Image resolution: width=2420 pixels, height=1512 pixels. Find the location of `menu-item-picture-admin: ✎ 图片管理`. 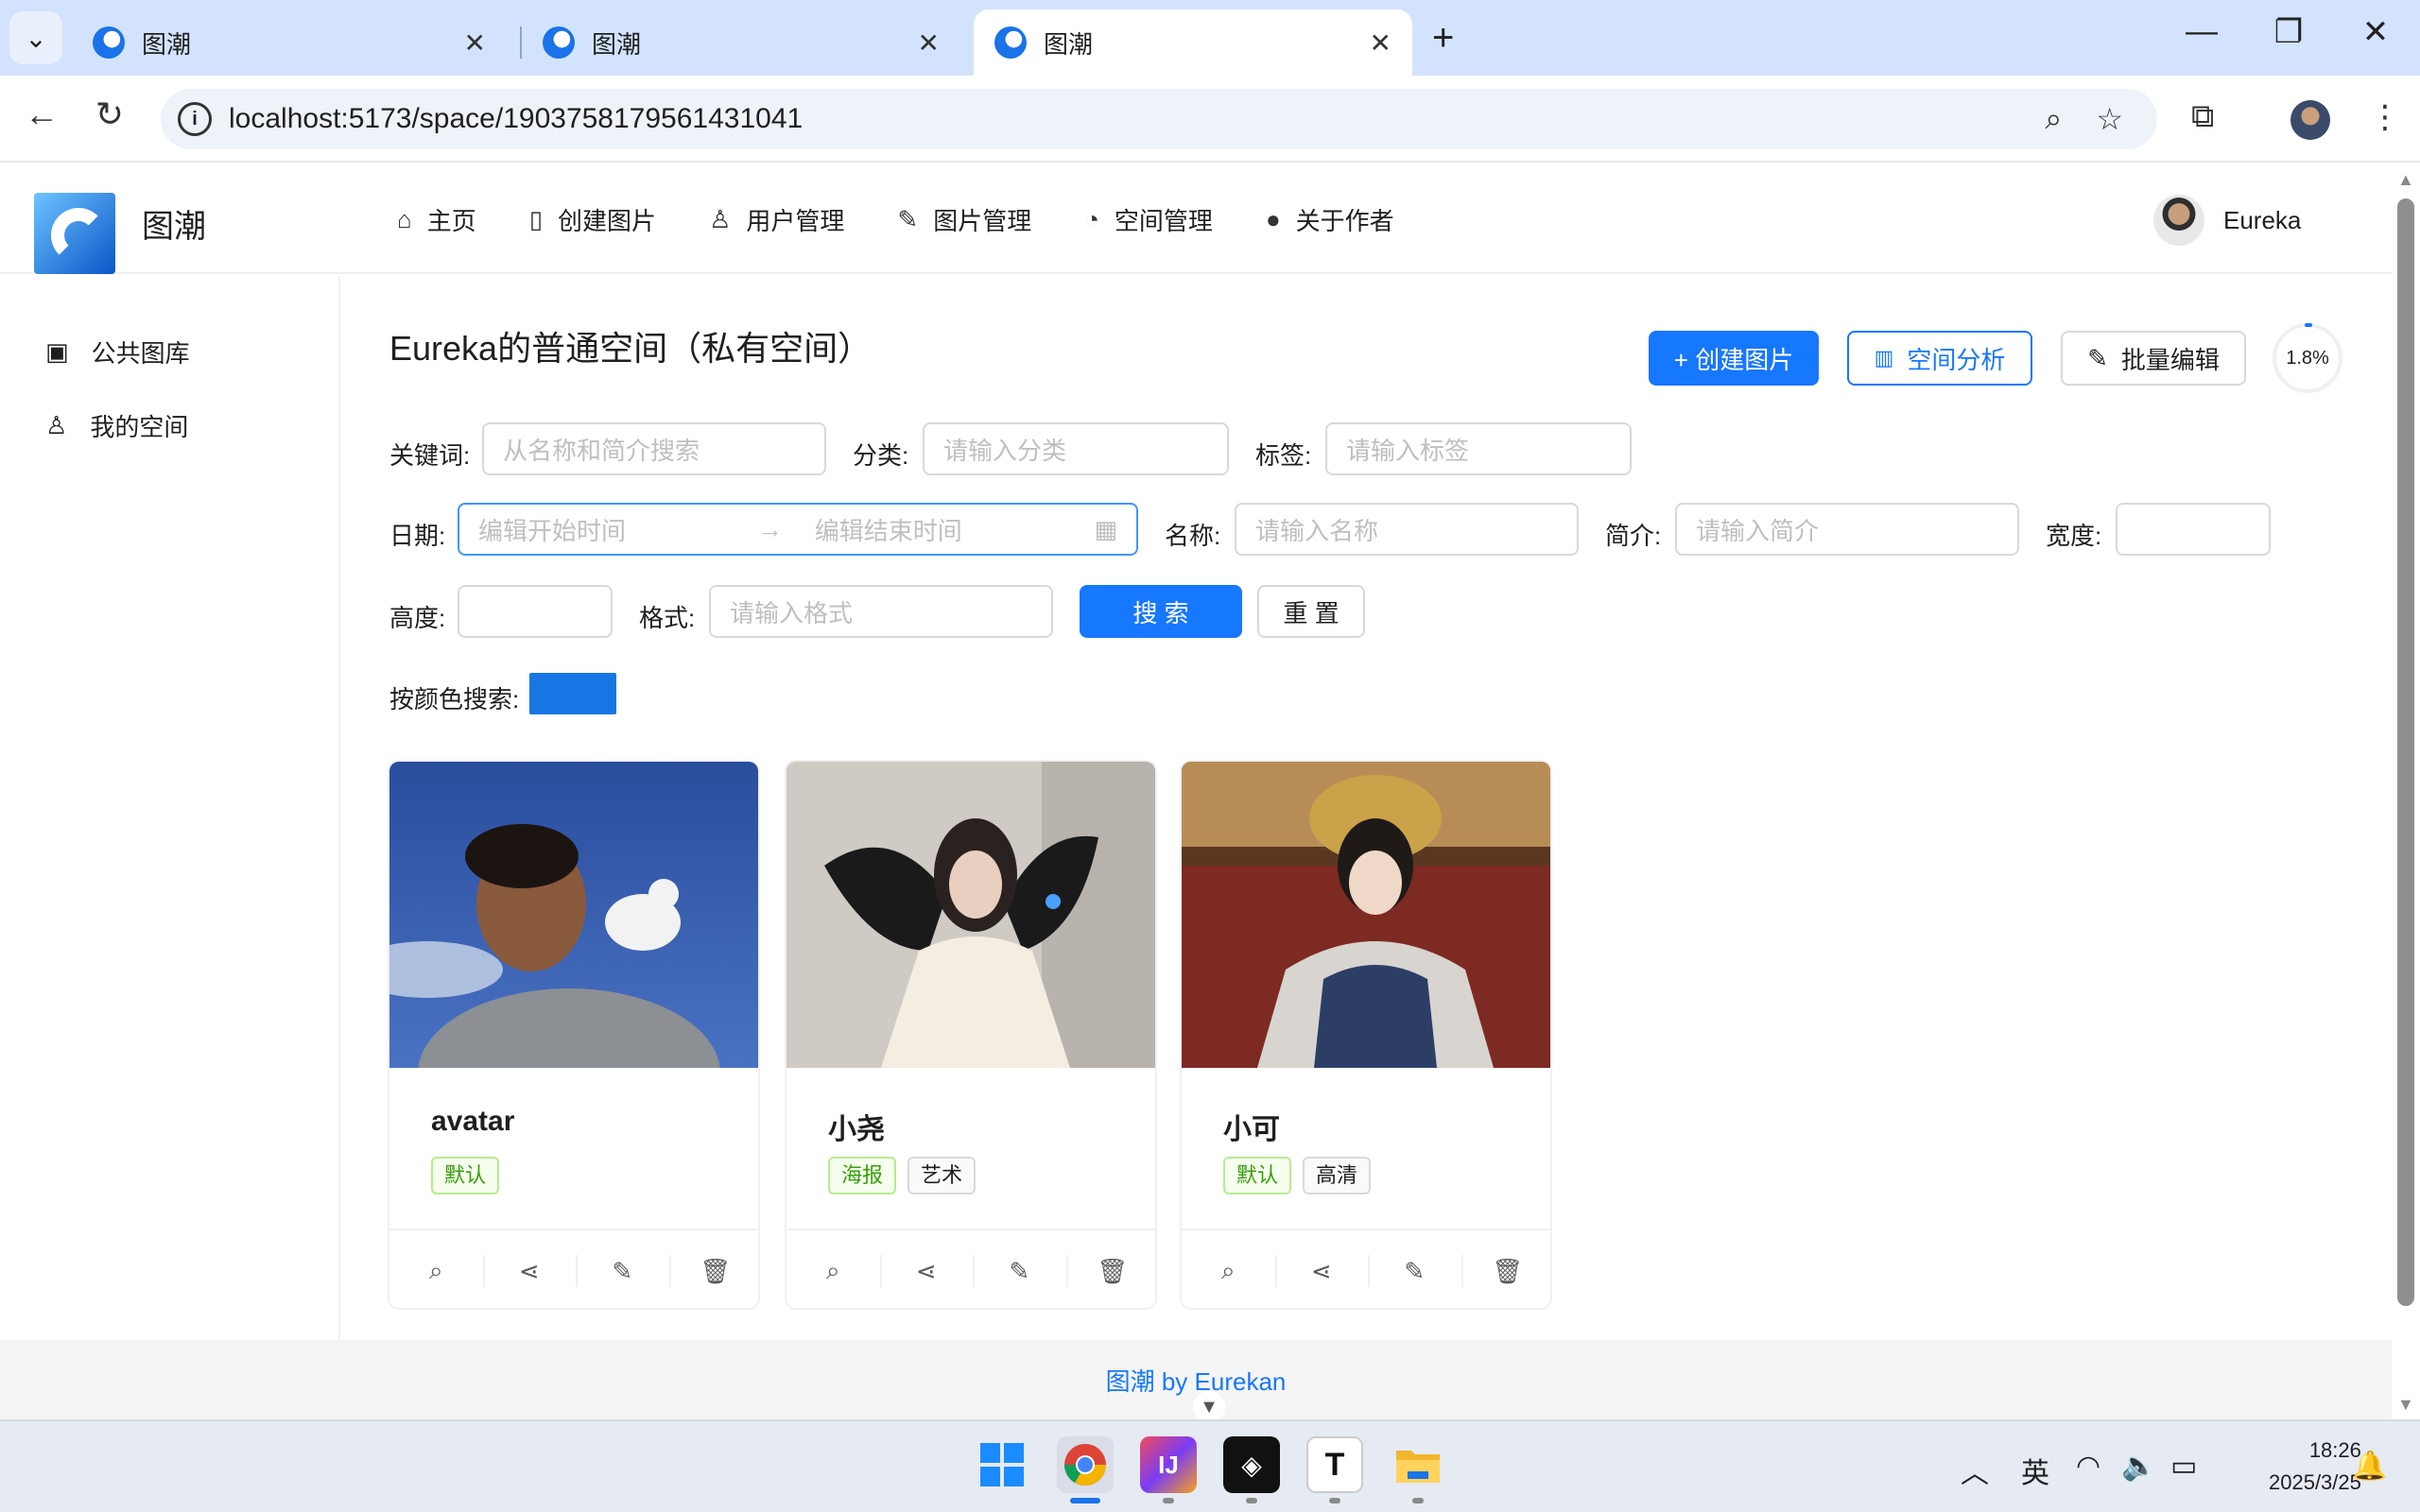

menu-item-picture-admin: ✎ 图片管理 is located at coordinates (964, 219).